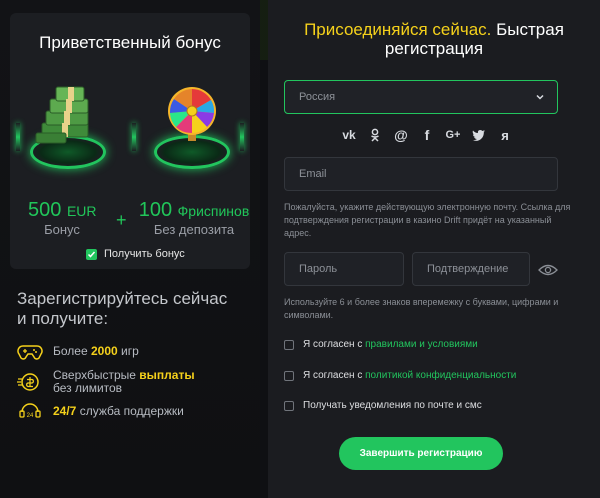 Image resolution: width=600 pixels, height=498 pixels. Describe the element at coordinates (65, 411) in the screenshot. I see `feature-highlight: 24/7` at that location.